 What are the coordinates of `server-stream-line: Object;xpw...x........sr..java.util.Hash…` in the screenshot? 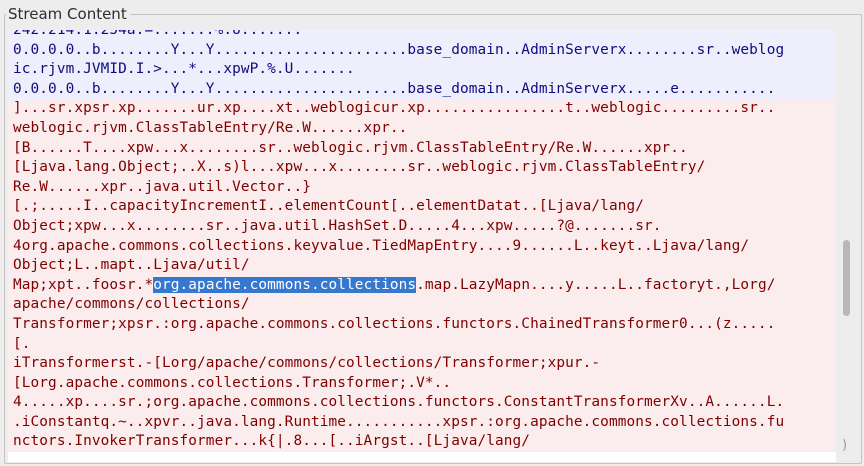 It's located at (422, 226).